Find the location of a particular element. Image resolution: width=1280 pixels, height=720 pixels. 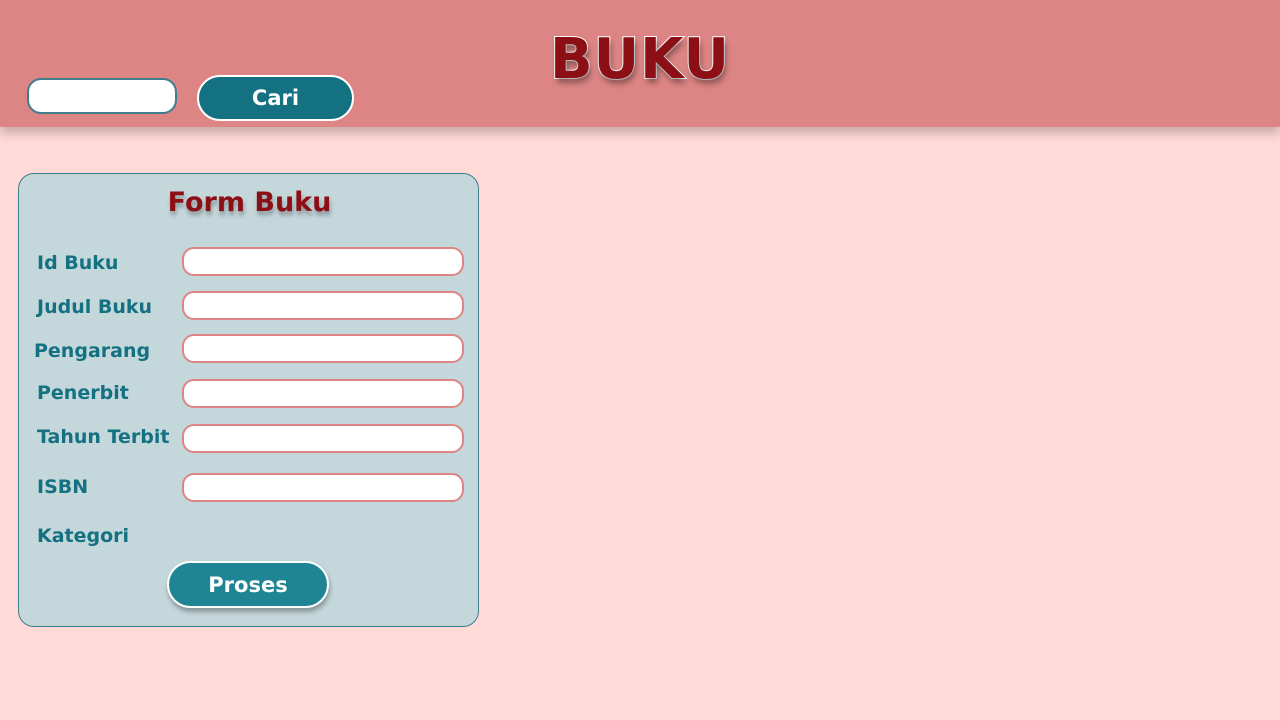

label-pengarang: Pengarang is located at coordinates (92, 351).